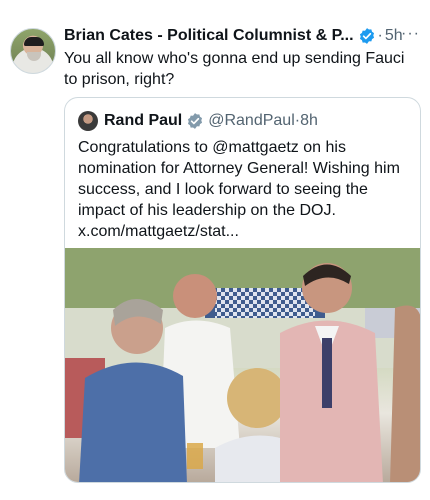 This screenshot has height=500, width=430. I want to click on quoted-author-handle: @RandPaul, so click(251, 121).